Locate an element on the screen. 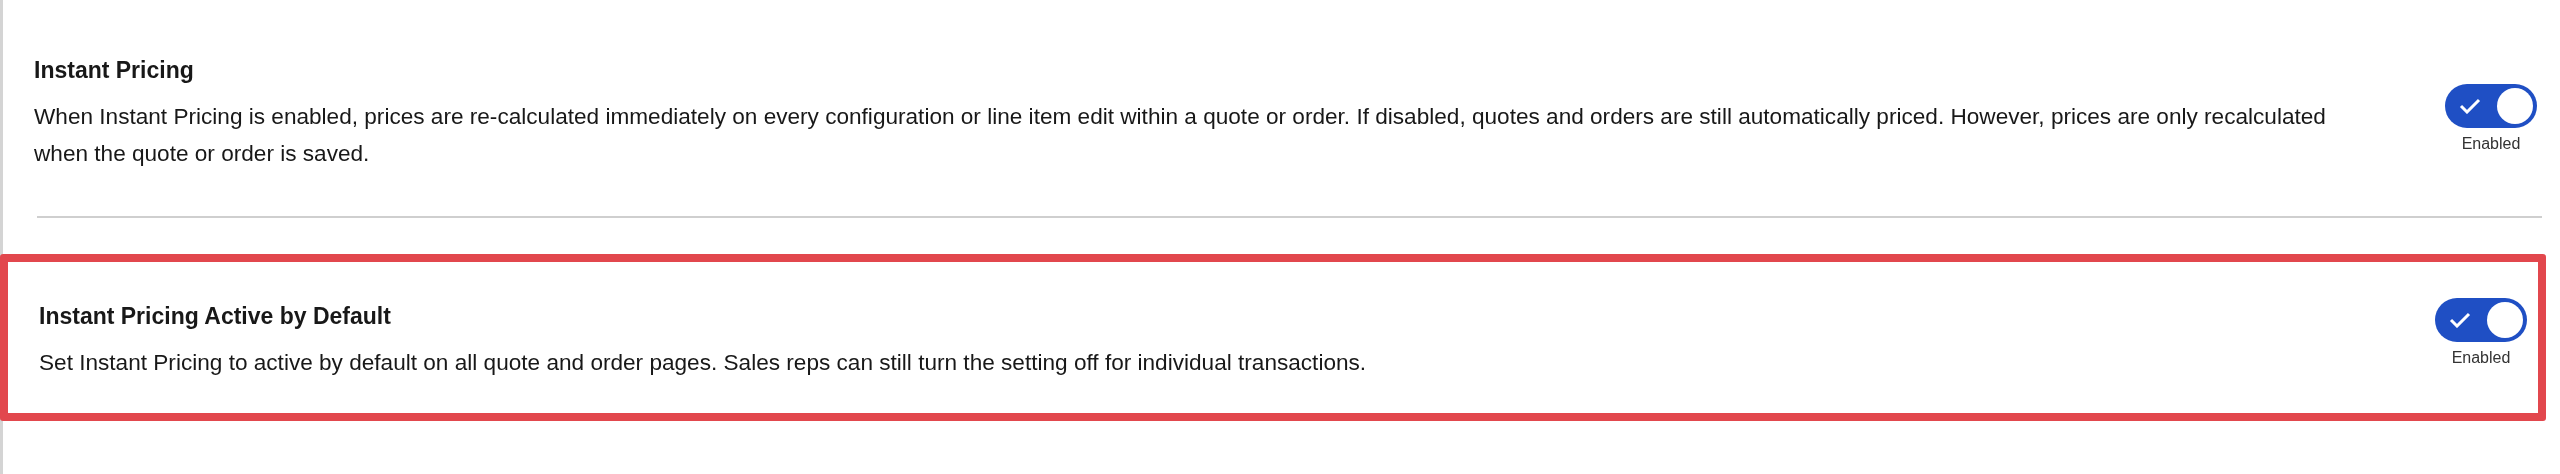 The height and width of the screenshot is (474, 2560). setting-description: Set Instant Pricing to active by default on all quote and order pages. Sales reps can still turn the setting off for individual transactions. is located at coordinates (703, 362).